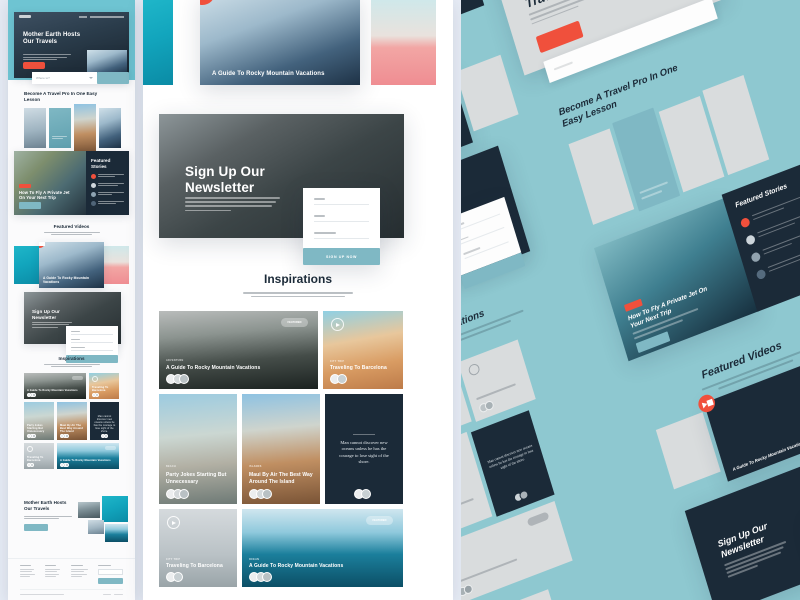  Describe the element at coordinates (36, 528) in the screenshot. I see `closing-cta-button: READ MORE` at that location.